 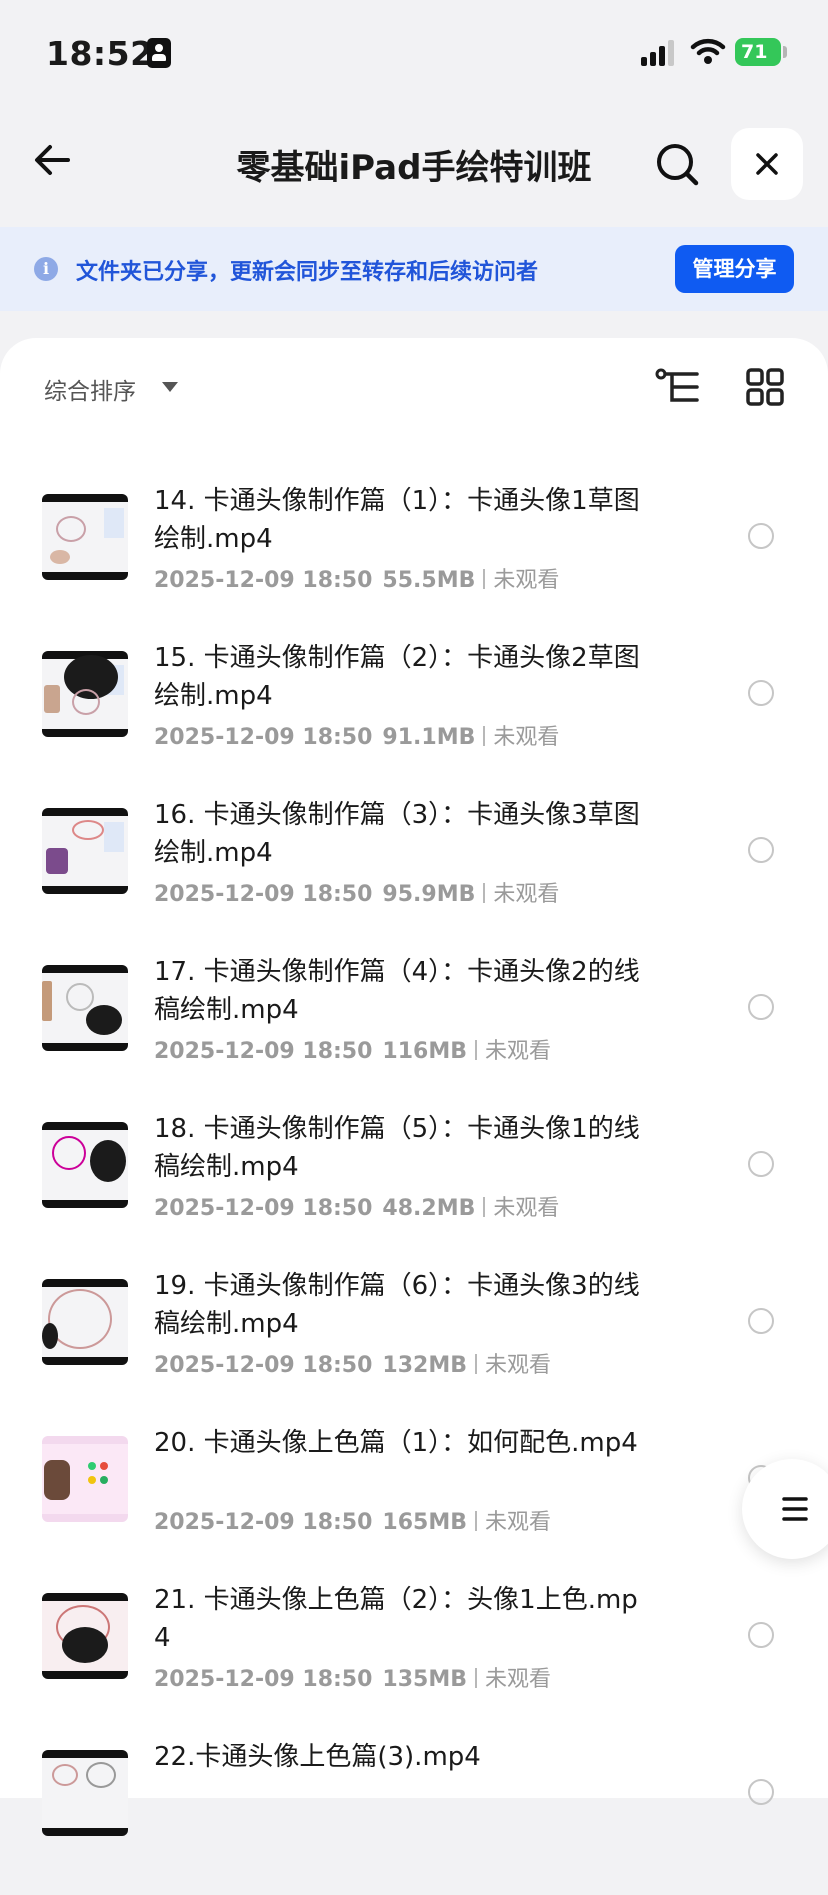 I want to click on file-meta: 2025-12-09 18:50 95.9MB 未观看, so click(x=356, y=892).